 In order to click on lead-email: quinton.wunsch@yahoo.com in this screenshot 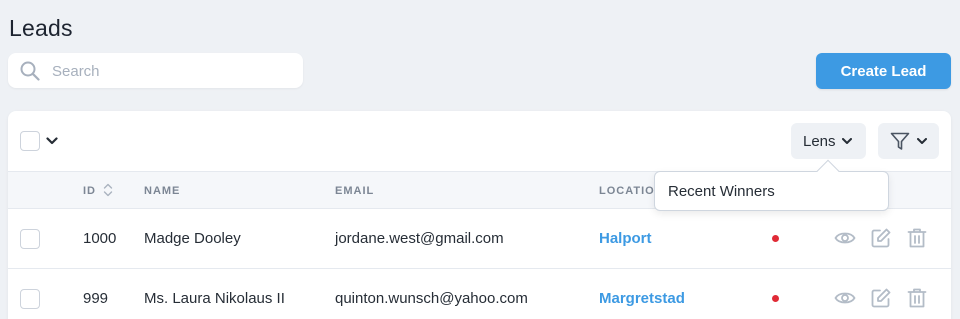, I will do `click(431, 298)`.